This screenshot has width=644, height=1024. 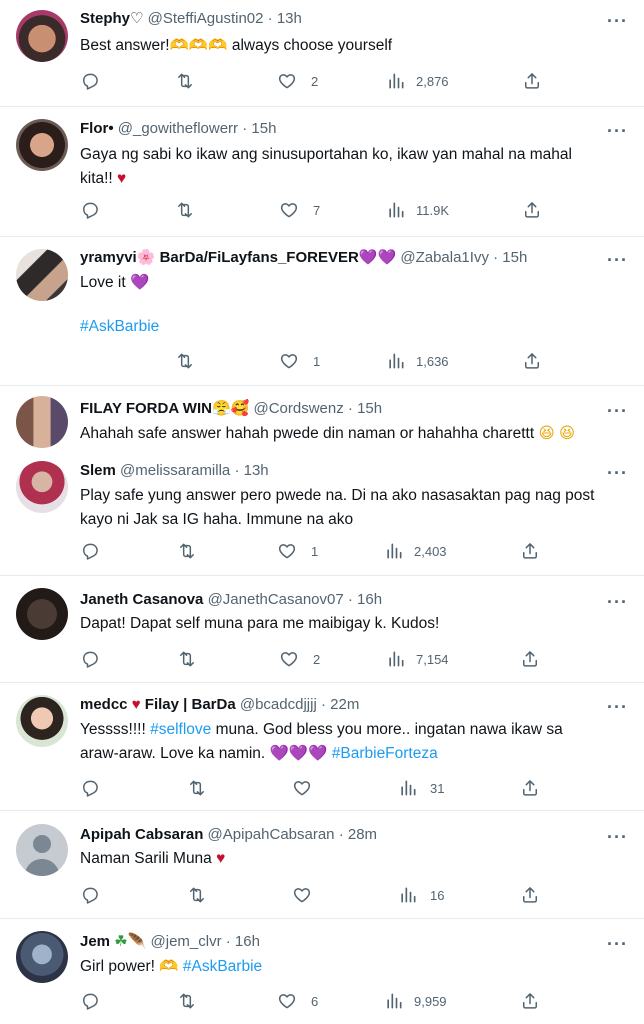 What do you see at coordinates (417, 210) in the screenshot?
I see `views-button: 11.9K` at bounding box center [417, 210].